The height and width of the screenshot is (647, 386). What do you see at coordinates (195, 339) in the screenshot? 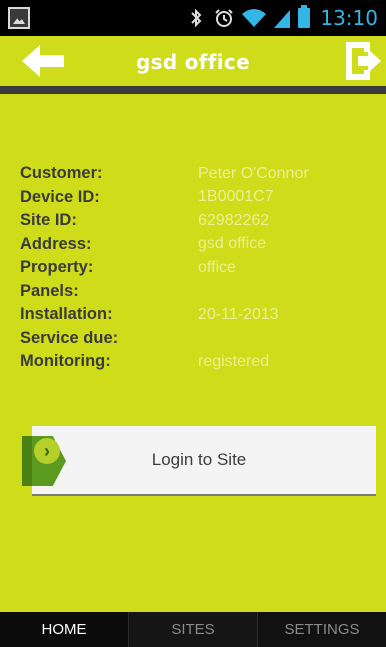
I see `detail-row-service-due: Service due:` at bounding box center [195, 339].